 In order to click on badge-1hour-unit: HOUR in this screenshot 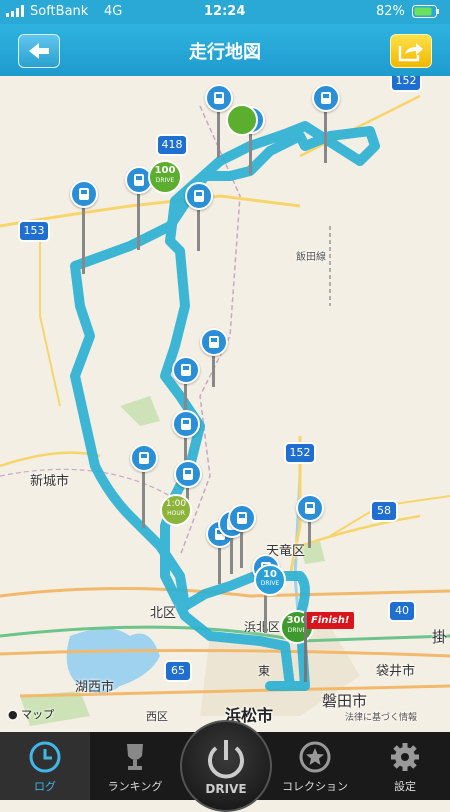, I will do `click(176, 513)`.